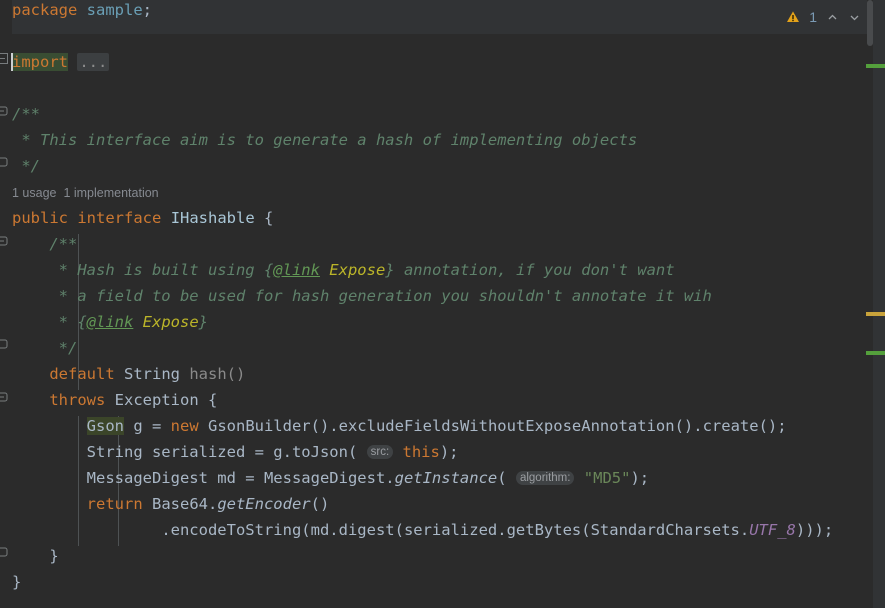 This screenshot has width=885, height=608. What do you see at coordinates (77, 400) in the screenshot?
I see `keyword-throws: throws` at bounding box center [77, 400].